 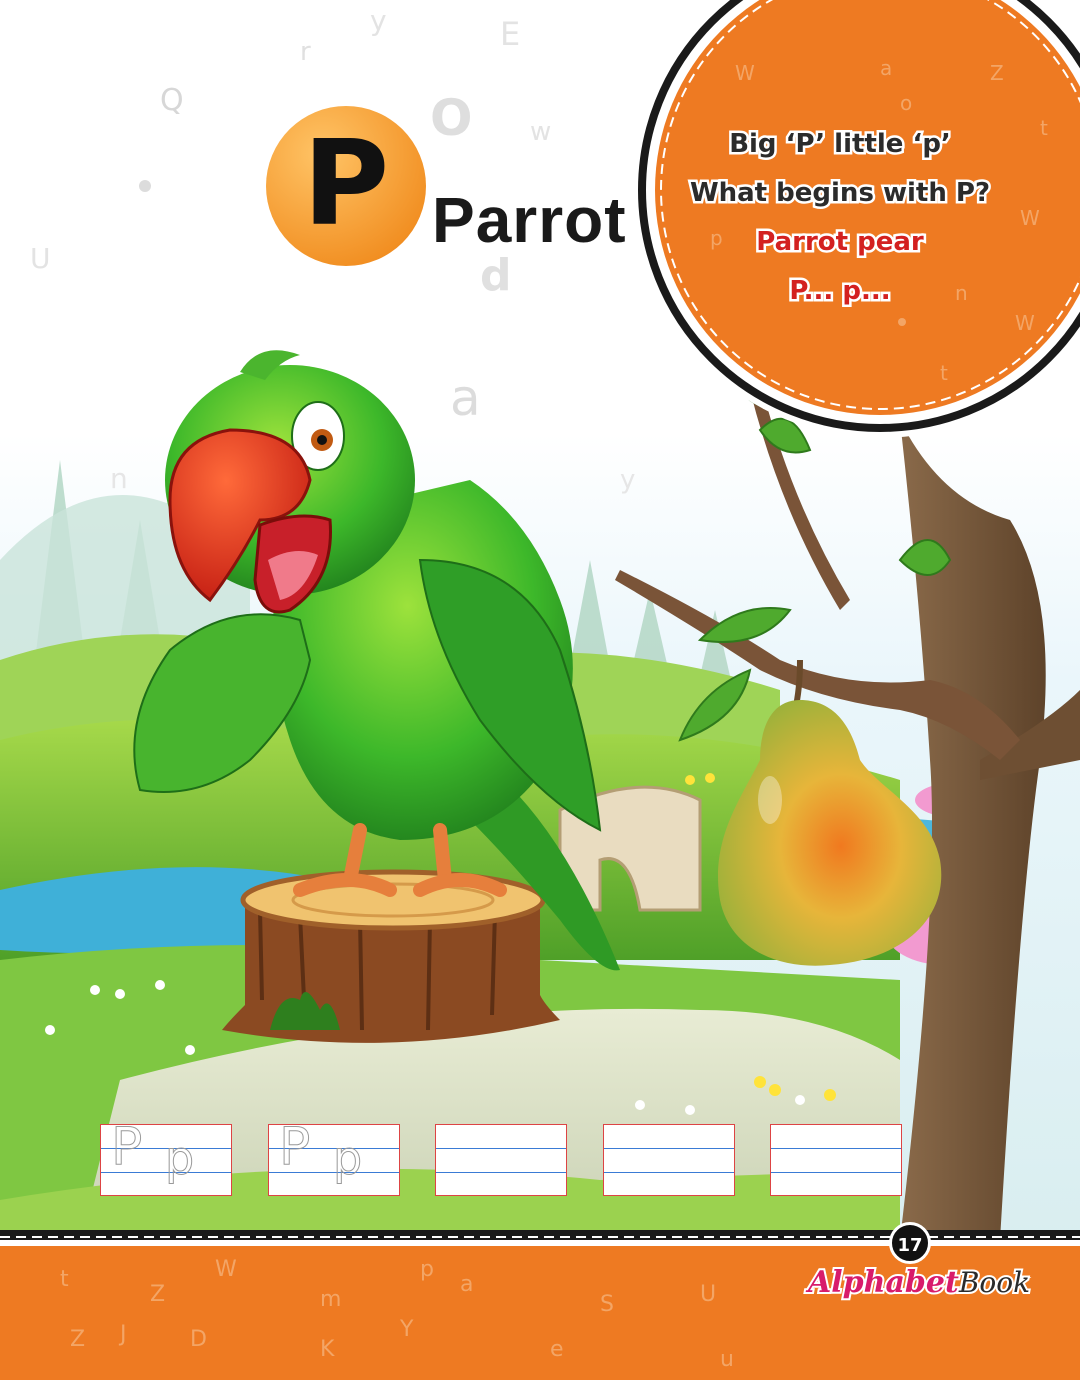 I want to click on svg-text: w, so click(x=540, y=132).